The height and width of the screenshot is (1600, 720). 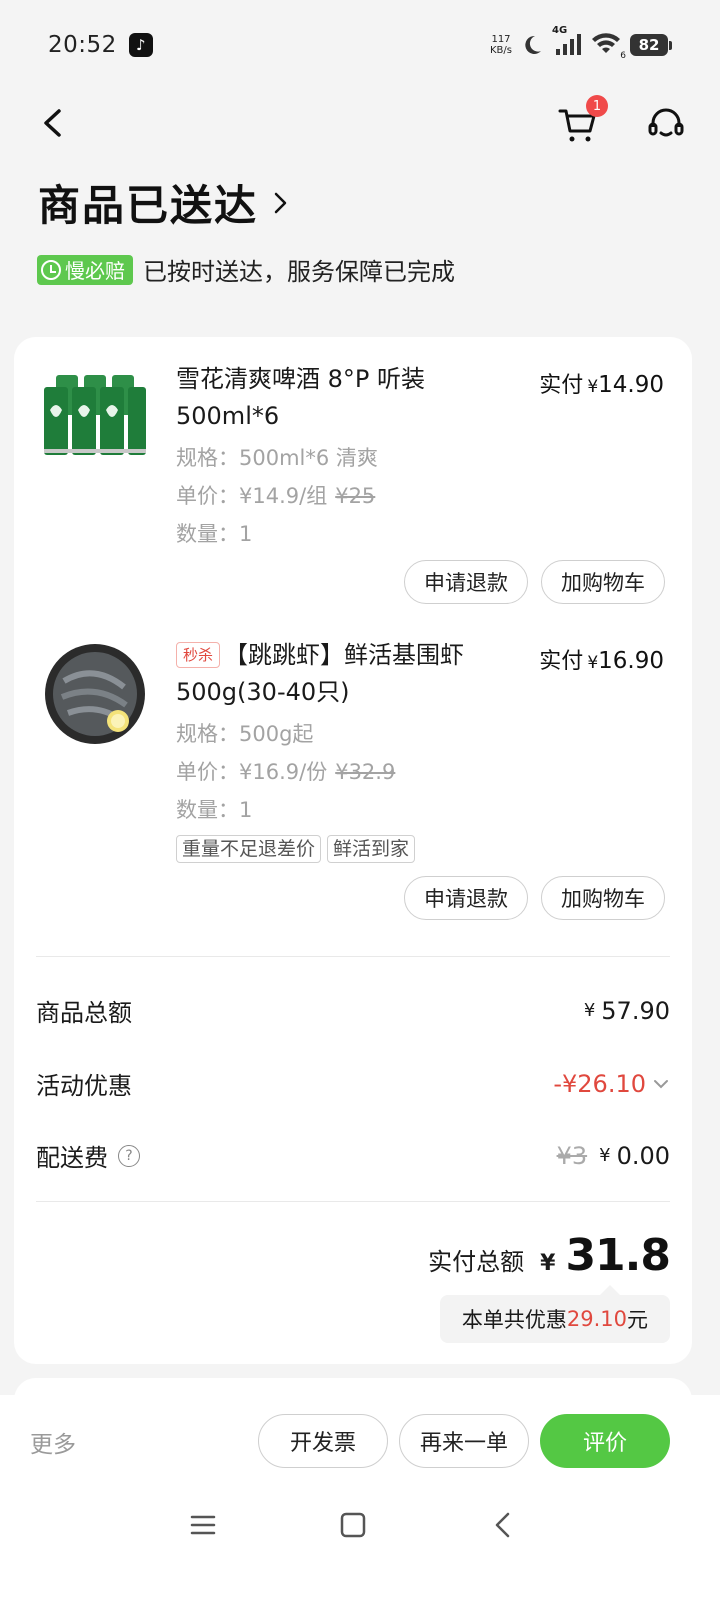 What do you see at coordinates (360, 123) in the screenshot?
I see `top-nav: 1` at bounding box center [360, 123].